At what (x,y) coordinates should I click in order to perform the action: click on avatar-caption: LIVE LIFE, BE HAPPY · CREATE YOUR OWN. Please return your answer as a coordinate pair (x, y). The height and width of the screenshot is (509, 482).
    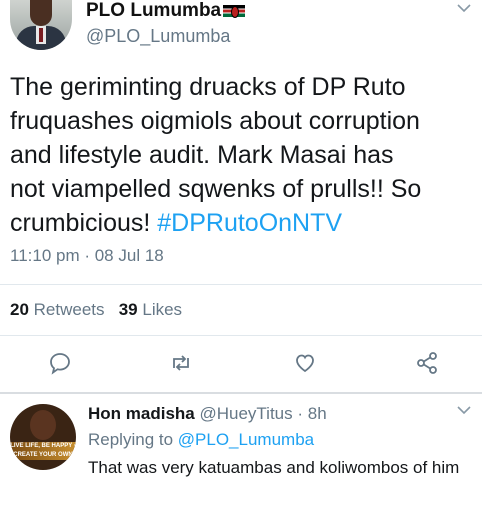
    Looking at the image, I should click on (43, 451).